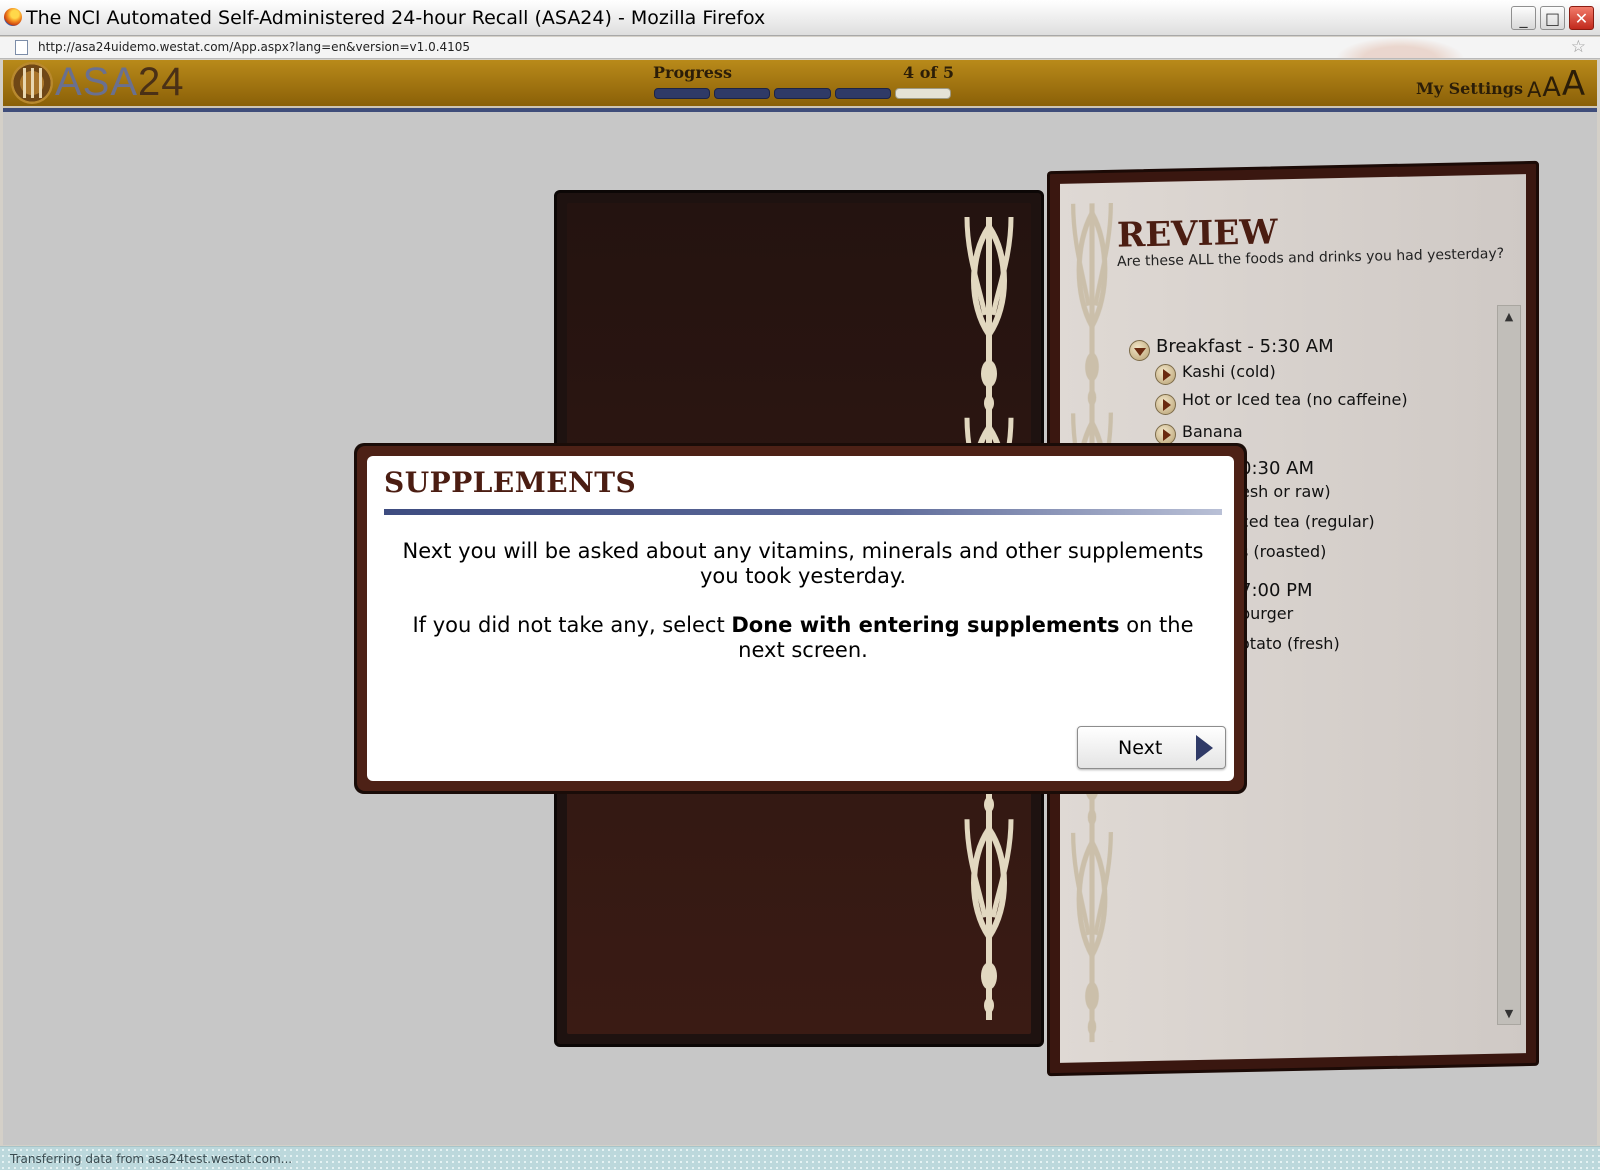  Describe the element at coordinates (120, 82) in the screenshot. I see `app-logo-text: ASA24` at that location.